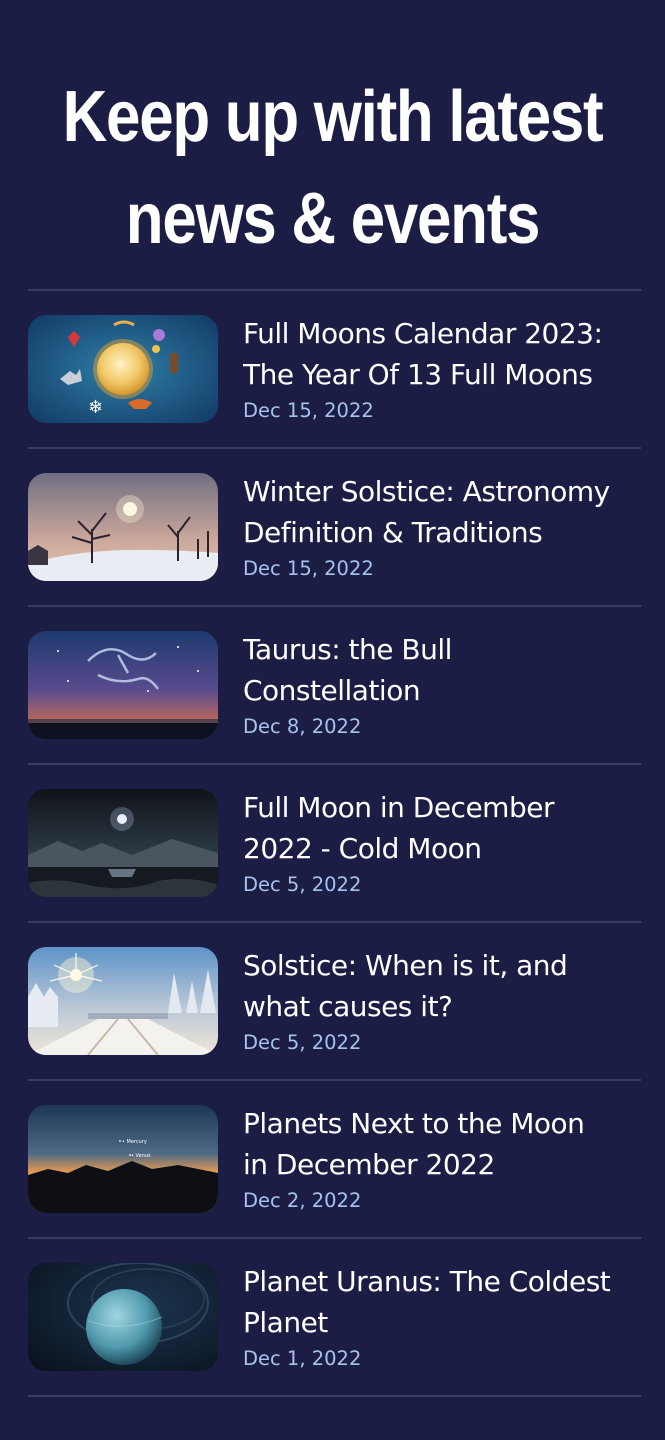 The height and width of the screenshot is (1440, 665). Describe the element at coordinates (369, 1164) in the screenshot. I see `article-title-line: in December 2022` at that location.